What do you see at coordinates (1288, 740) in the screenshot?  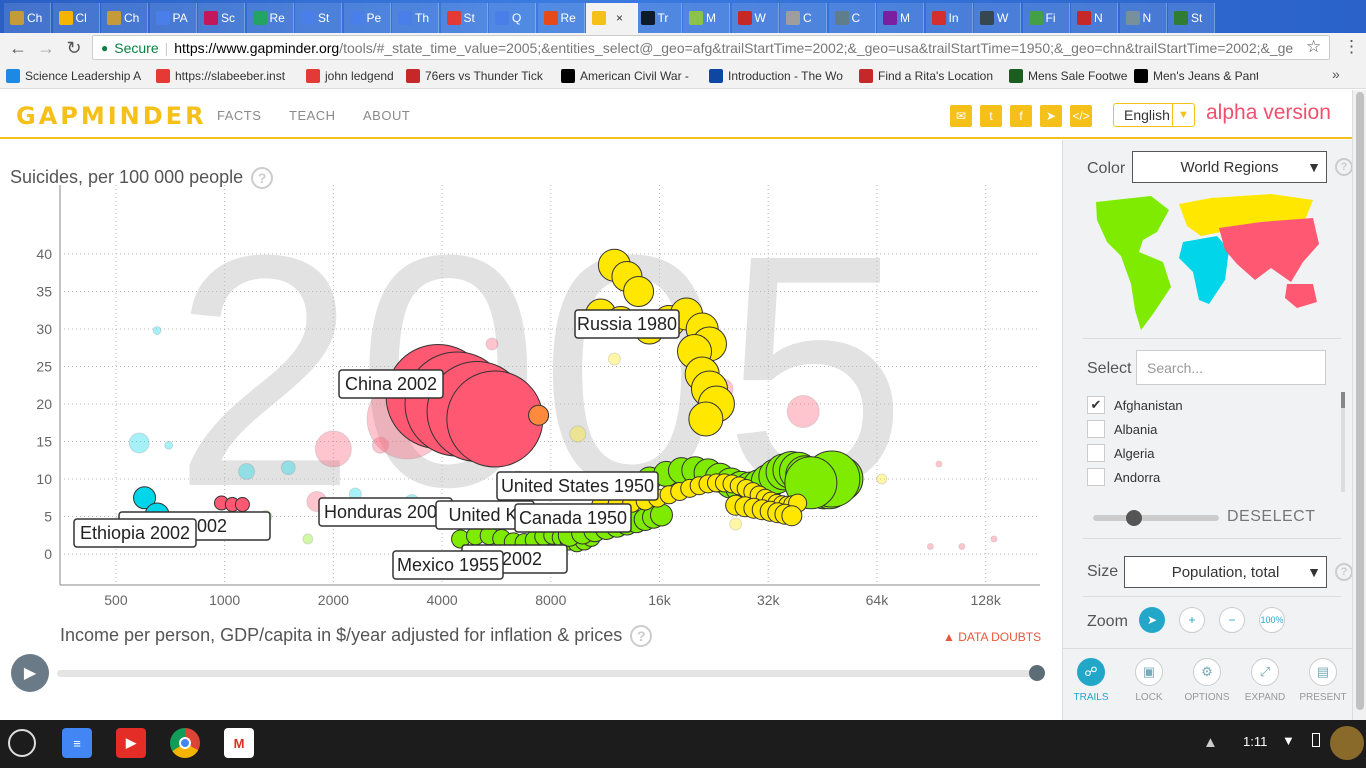 I see `wifi-icon: ▼` at bounding box center [1288, 740].